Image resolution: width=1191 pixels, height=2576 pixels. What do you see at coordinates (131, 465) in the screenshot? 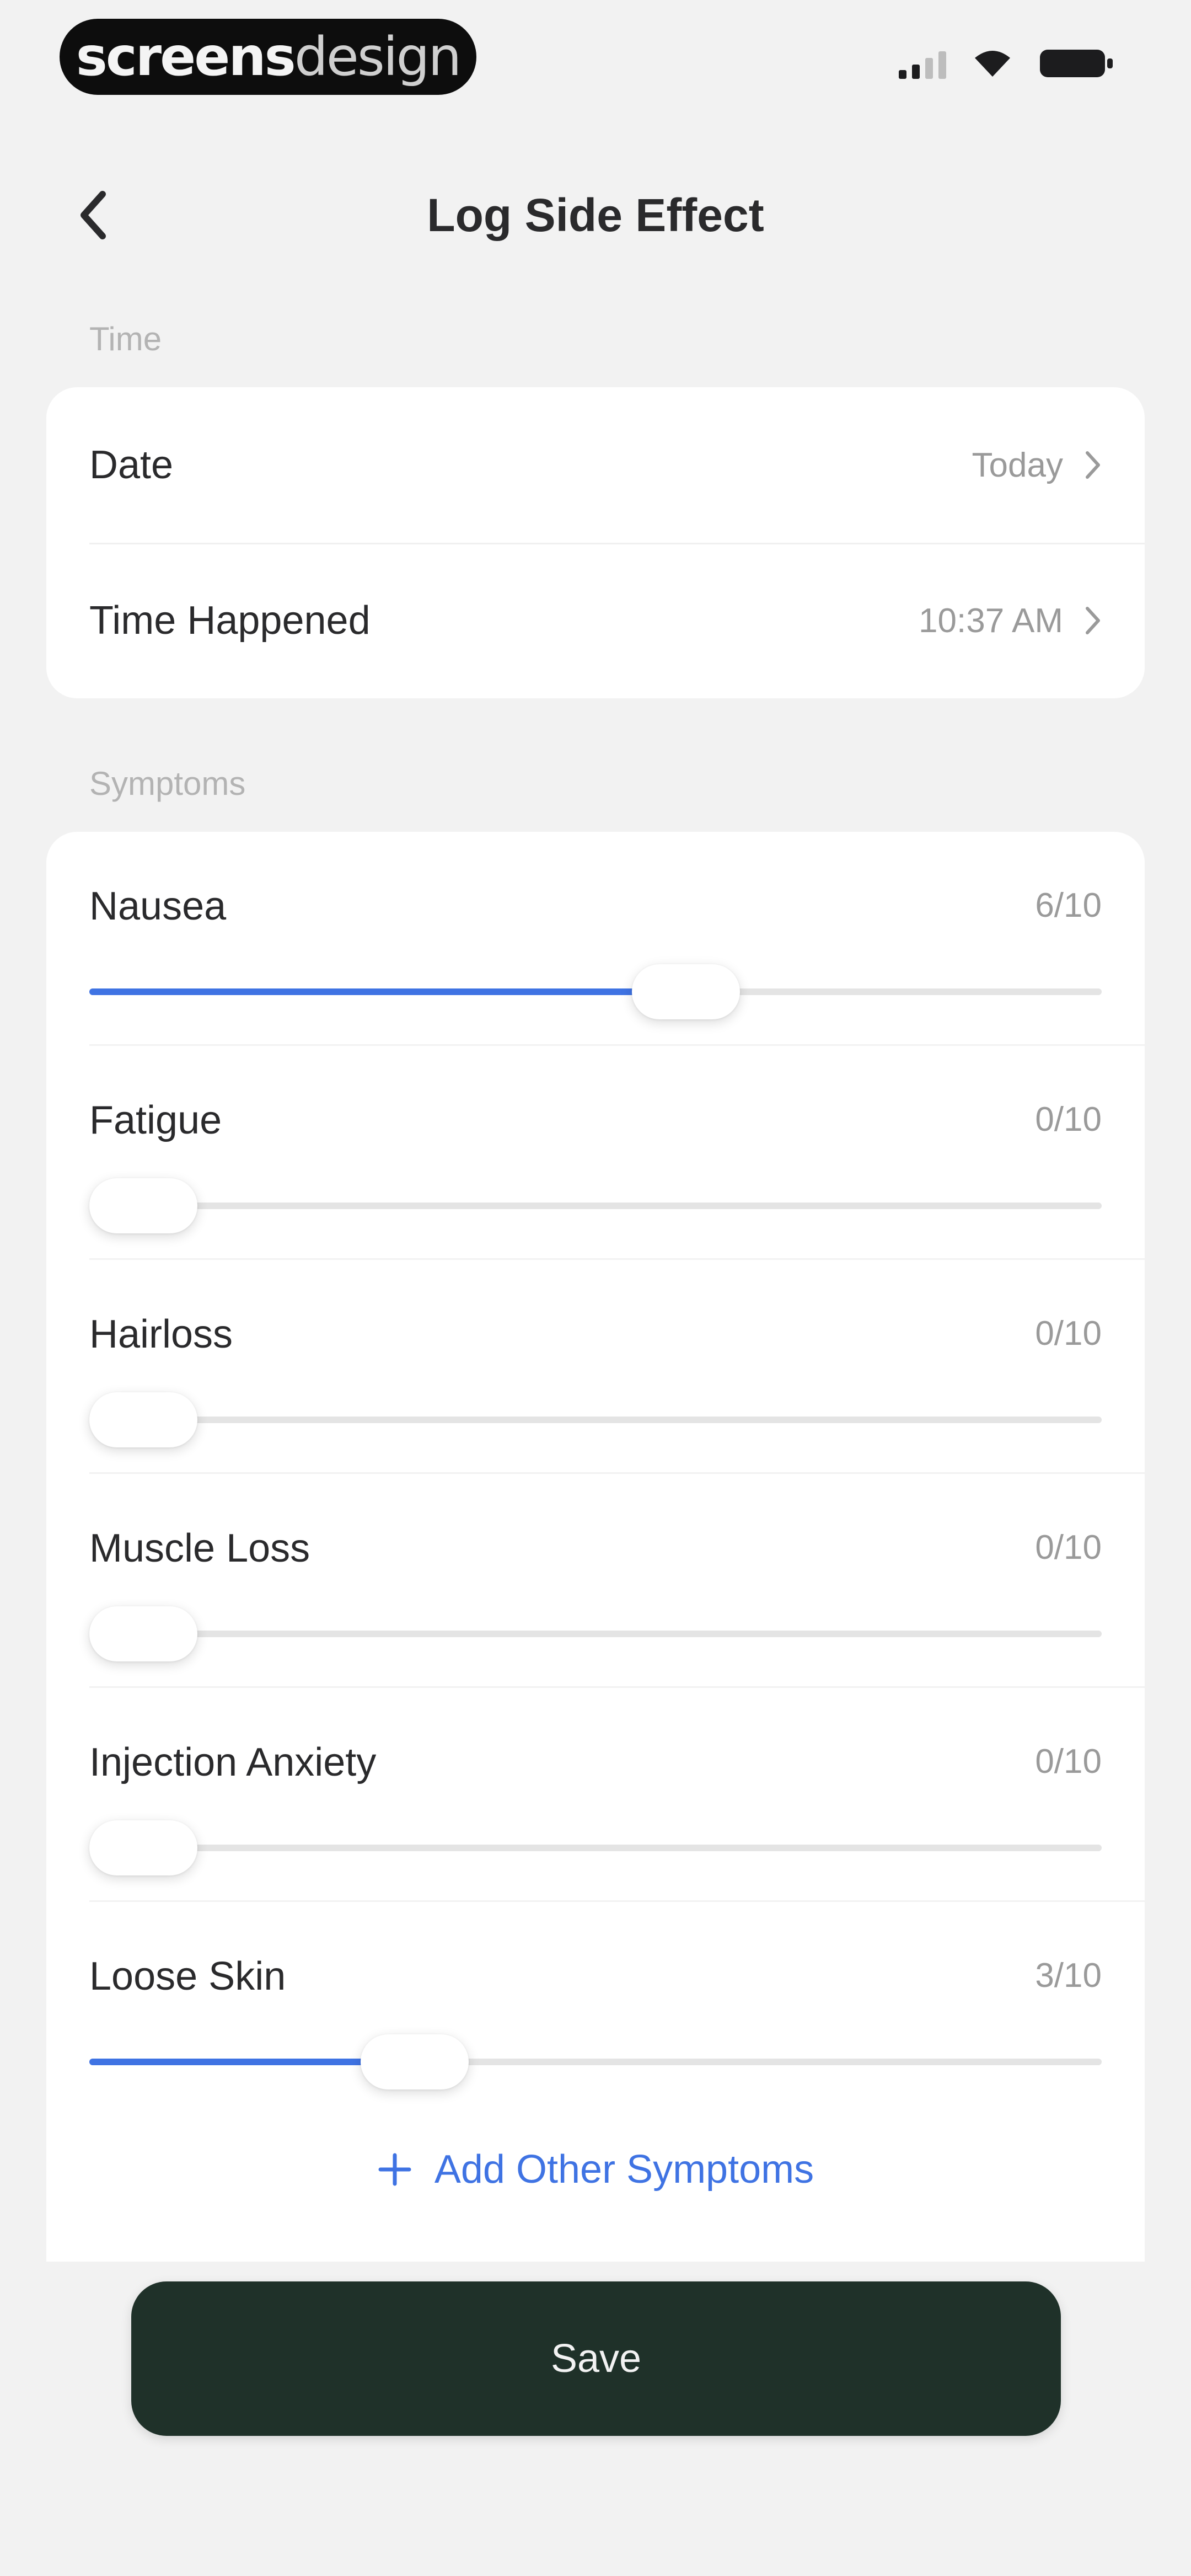
I see `date-label: Date` at bounding box center [131, 465].